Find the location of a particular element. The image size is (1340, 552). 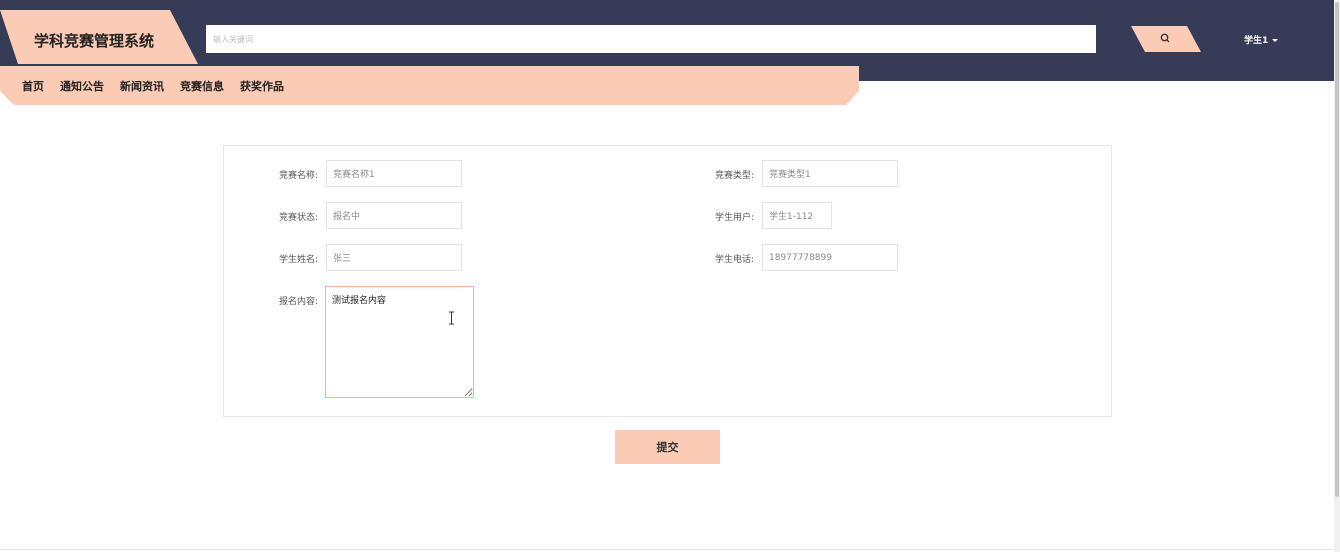

signup-content-label: 报名内容: is located at coordinates (298, 302).